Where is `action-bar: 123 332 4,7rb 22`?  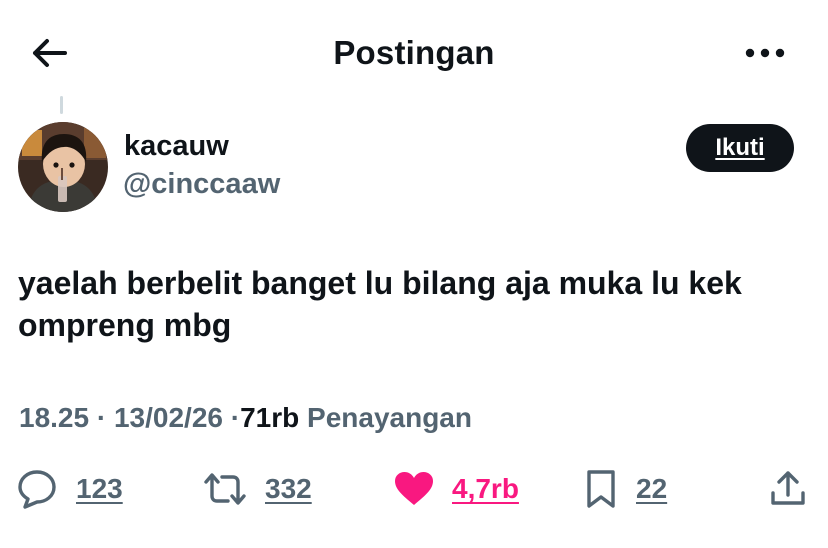 action-bar: 123 332 4,7rb 22 is located at coordinates (414, 489).